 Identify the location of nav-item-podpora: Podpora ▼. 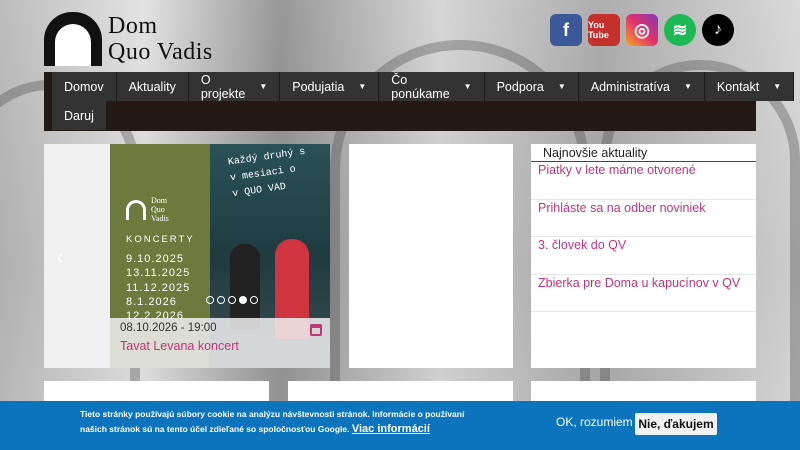
(531, 86).